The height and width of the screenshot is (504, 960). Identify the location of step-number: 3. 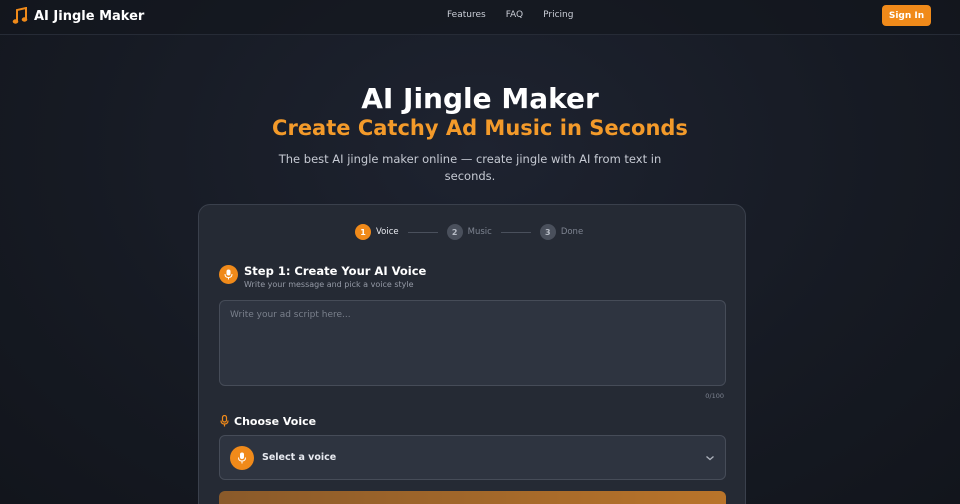
(547, 232).